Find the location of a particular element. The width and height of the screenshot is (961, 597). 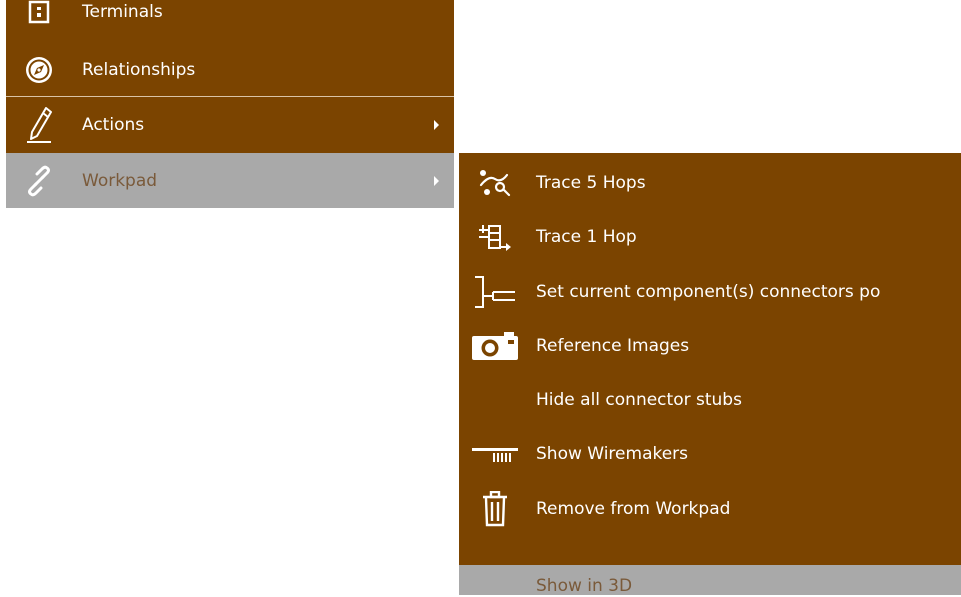

connector-position-icon is located at coordinates (495, 292).